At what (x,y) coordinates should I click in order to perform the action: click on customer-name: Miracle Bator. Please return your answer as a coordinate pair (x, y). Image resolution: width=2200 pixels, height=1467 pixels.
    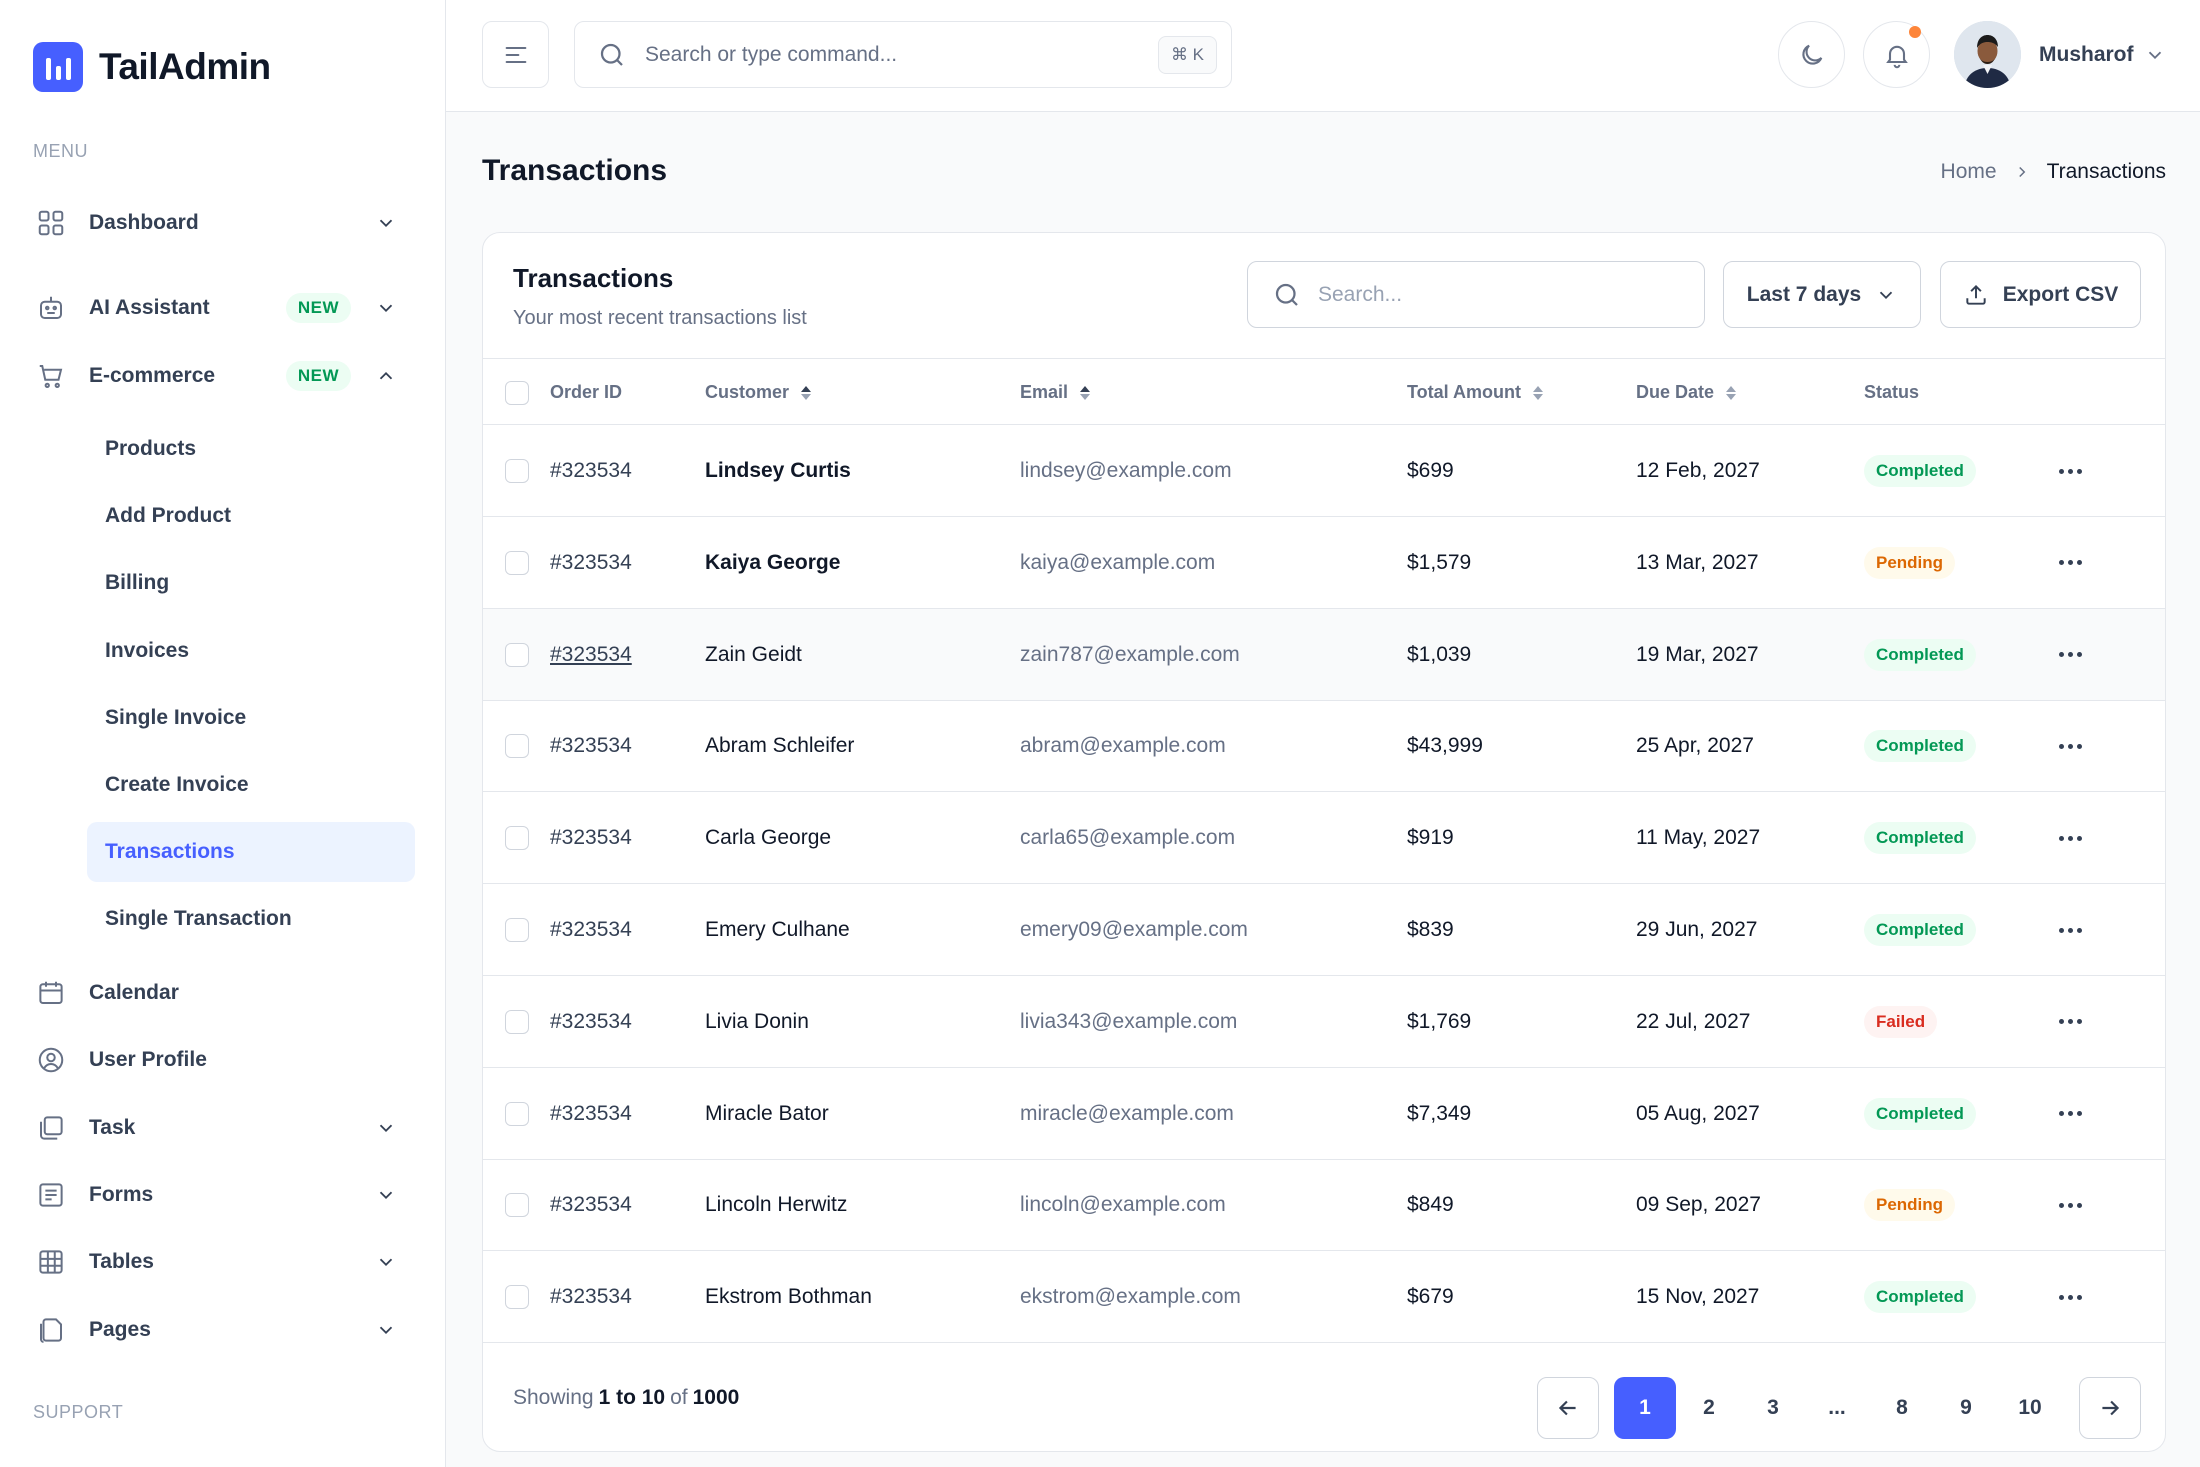
    Looking at the image, I should click on (767, 1113).